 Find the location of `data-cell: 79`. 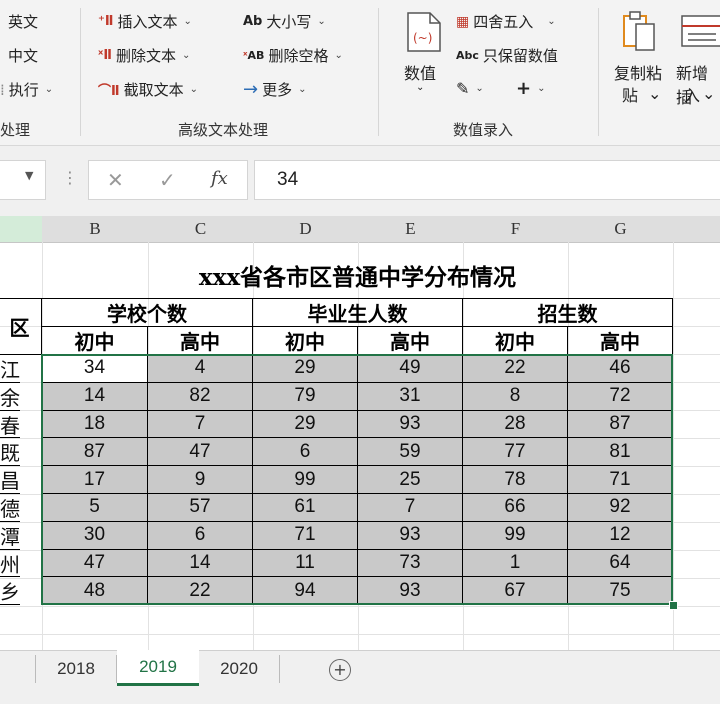

data-cell: 79 is located at coordinates (305, 396).